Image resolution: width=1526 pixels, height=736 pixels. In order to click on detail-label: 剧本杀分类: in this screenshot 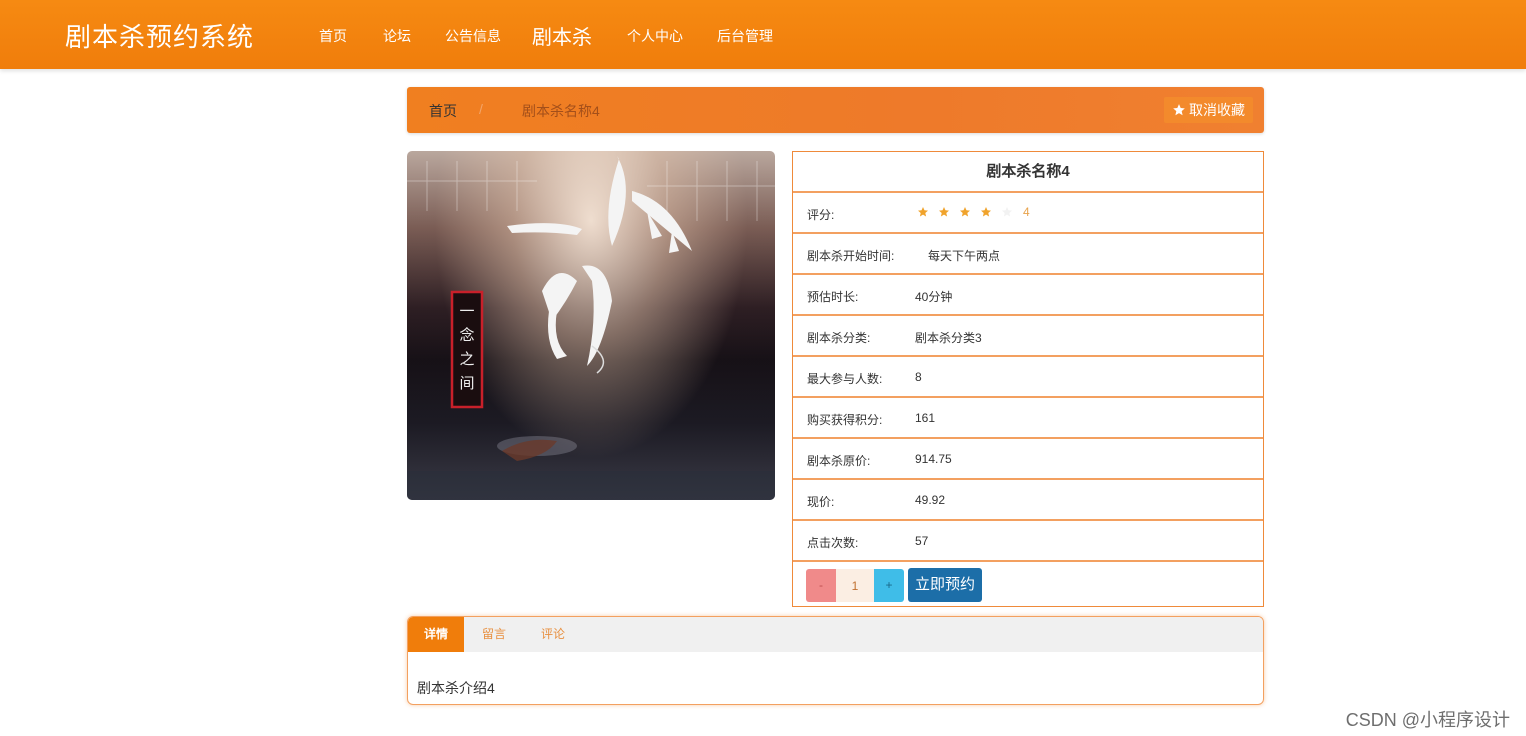, I will do `click(839, 338)`.